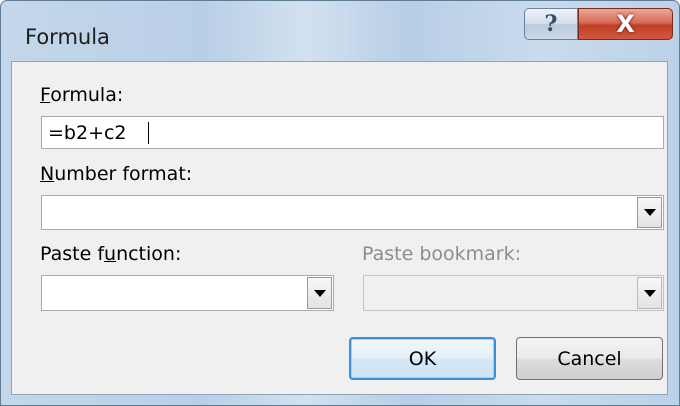  I want to click on formula-label: Formula:, so click(81, 95).